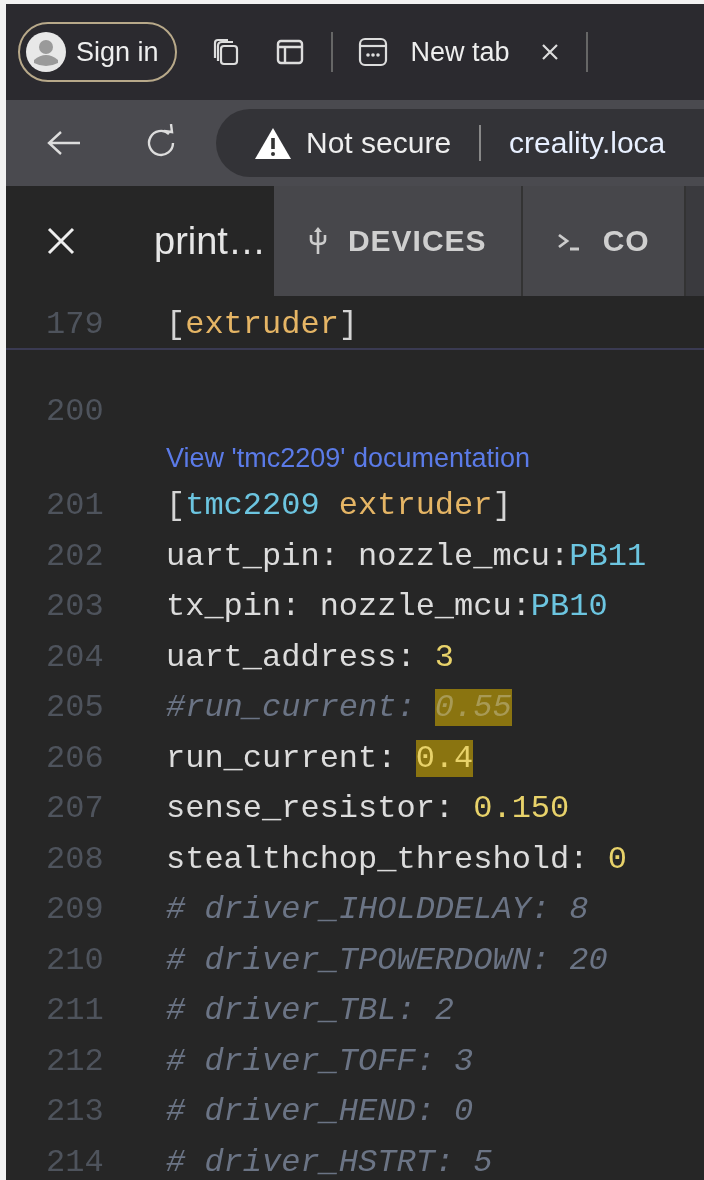 Image resolution: width=704 pixels, height=1180 pixels. I want to click on tab-title: New tab, so click(460, 52).